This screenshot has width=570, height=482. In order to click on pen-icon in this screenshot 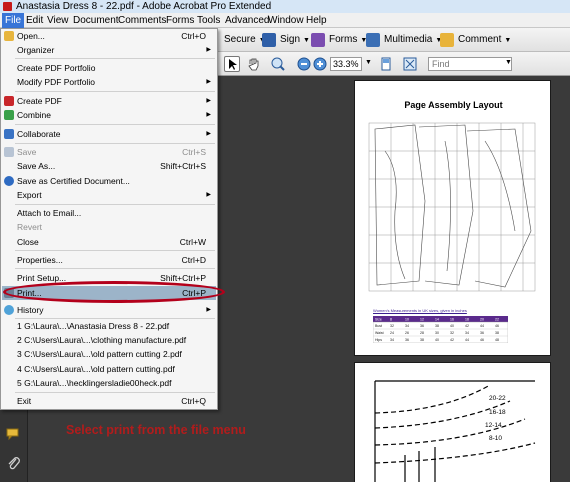, I will do `click(269, 40)`.